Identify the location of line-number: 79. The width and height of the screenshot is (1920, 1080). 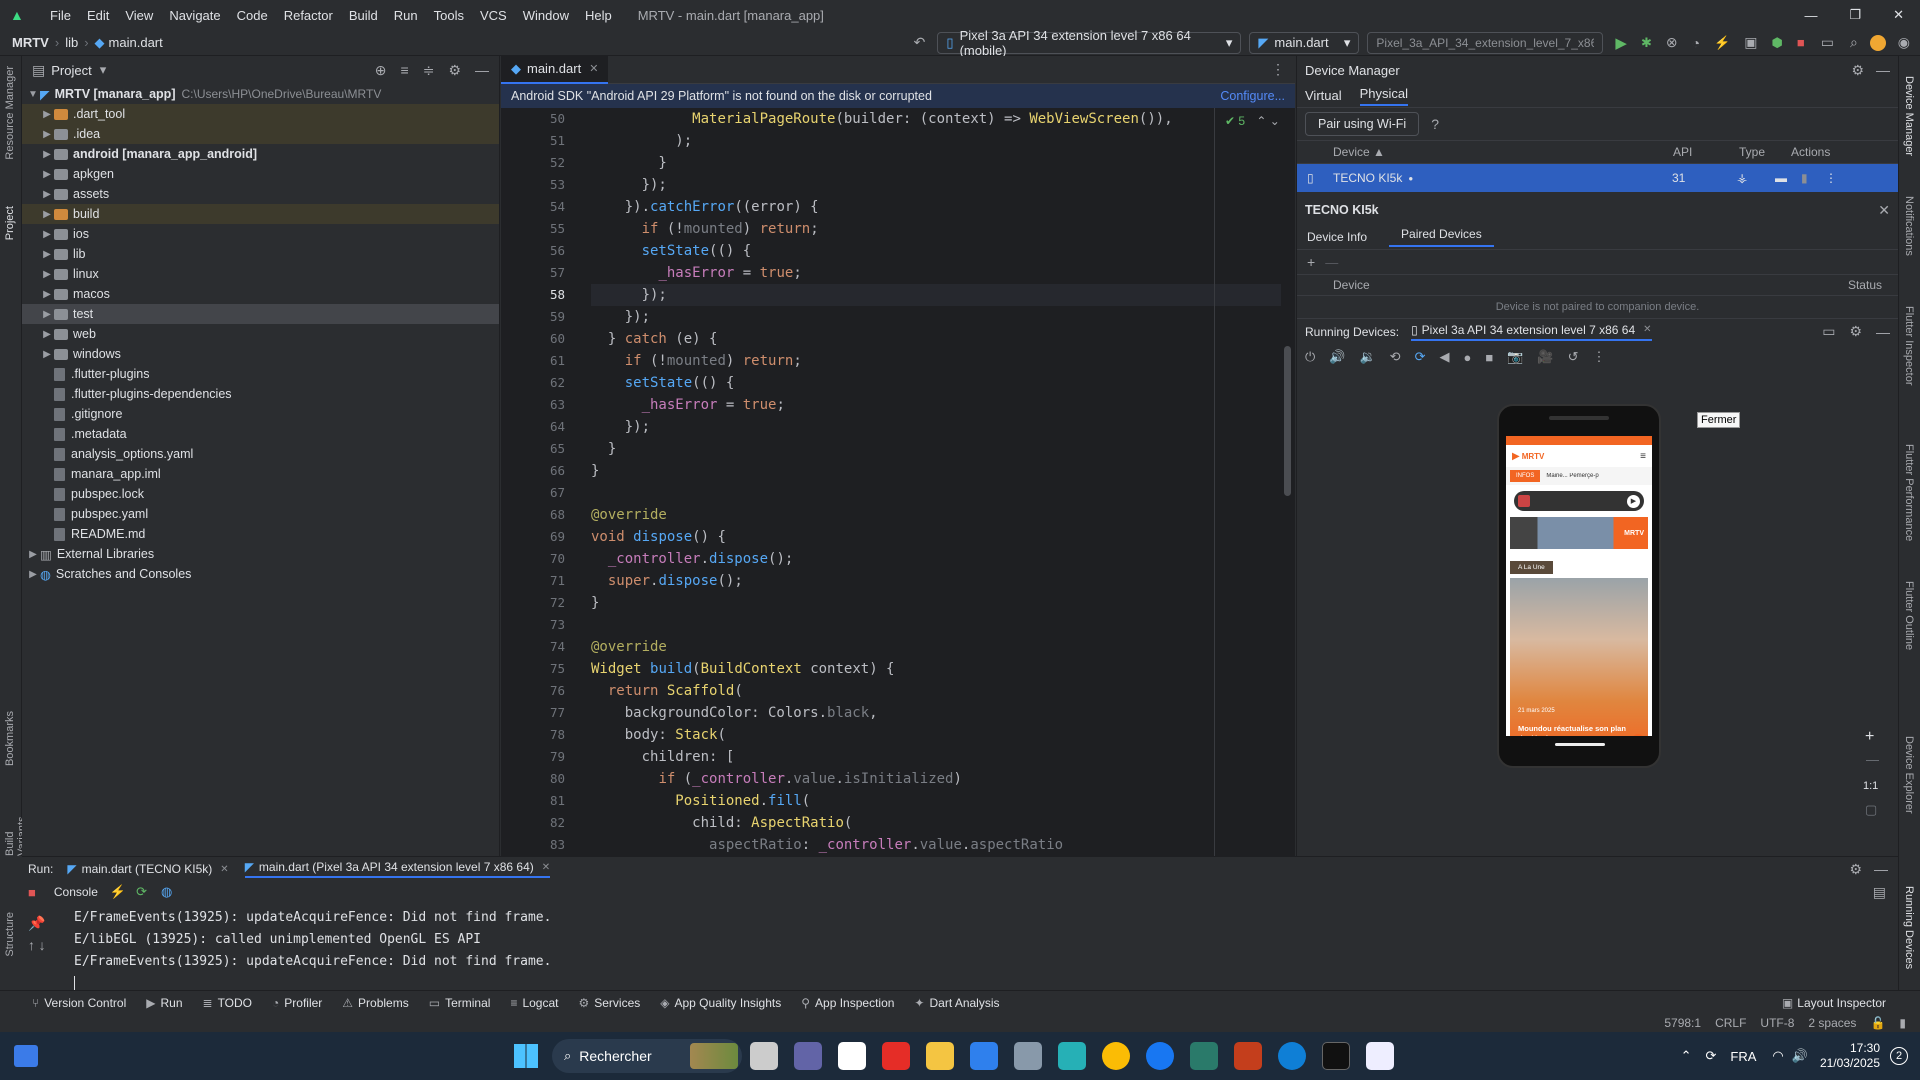
(538, 757).